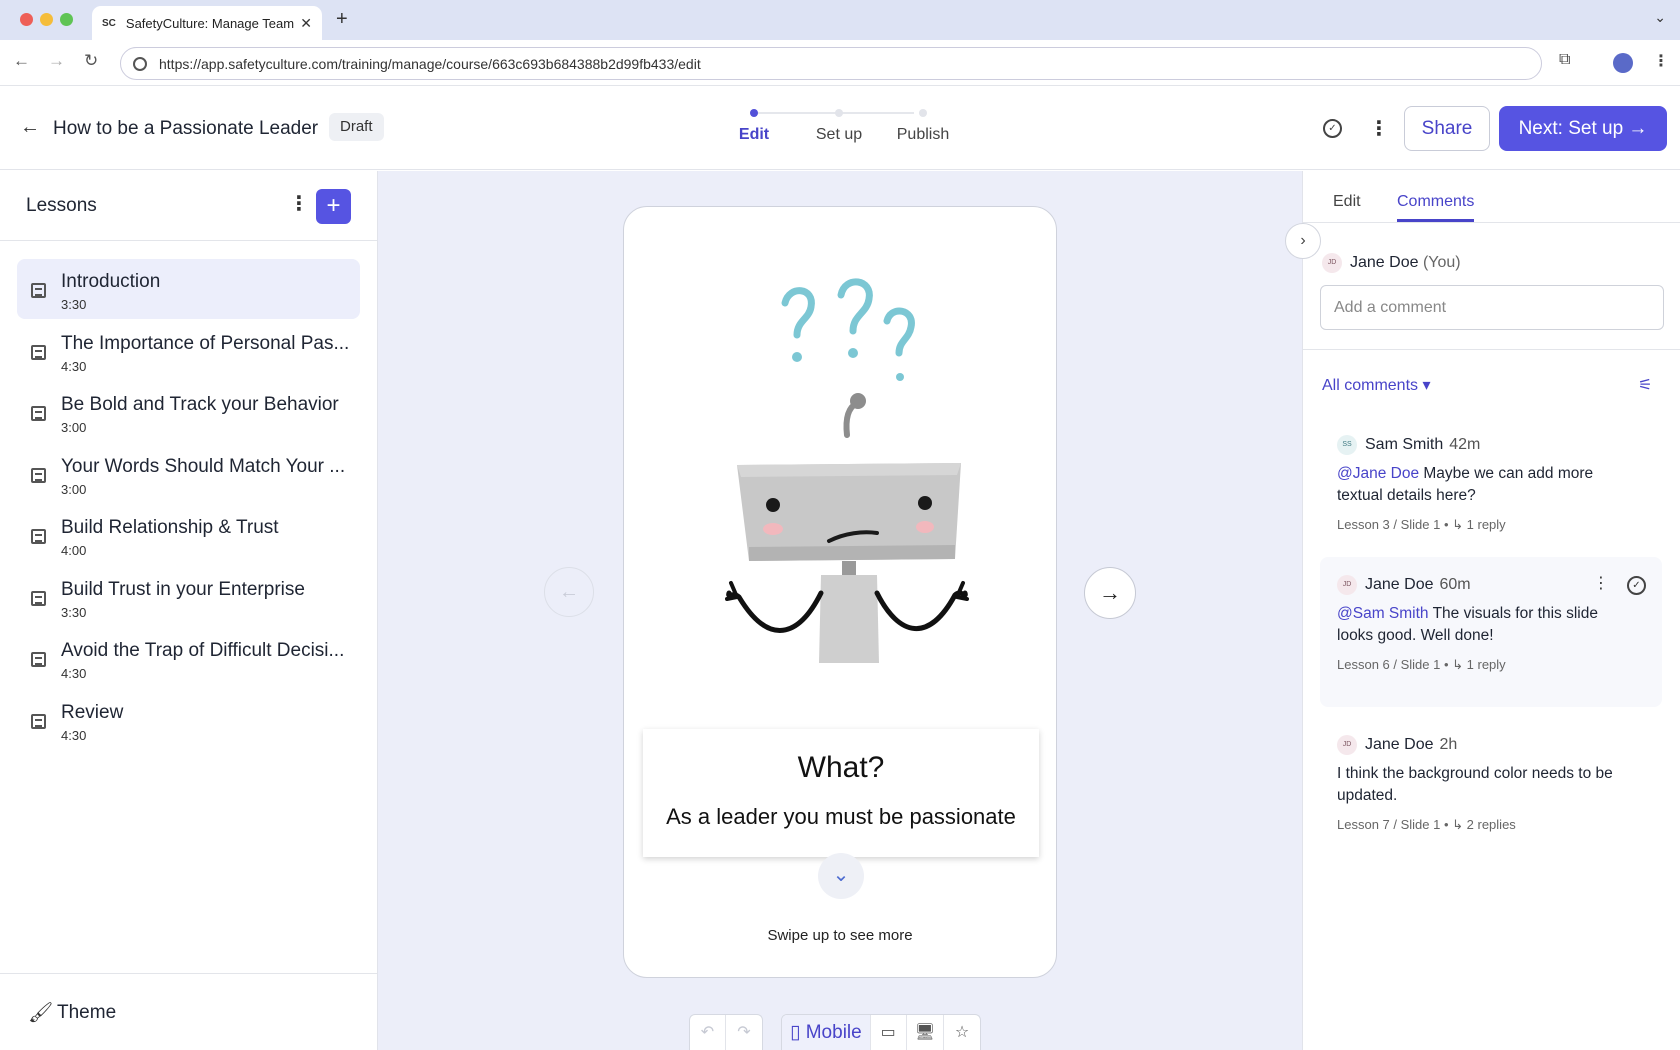  What do you see at coordinates (1465, 445) in the screenshot?
I see `comment-age: 42m` at bounding box center [1465, 445].